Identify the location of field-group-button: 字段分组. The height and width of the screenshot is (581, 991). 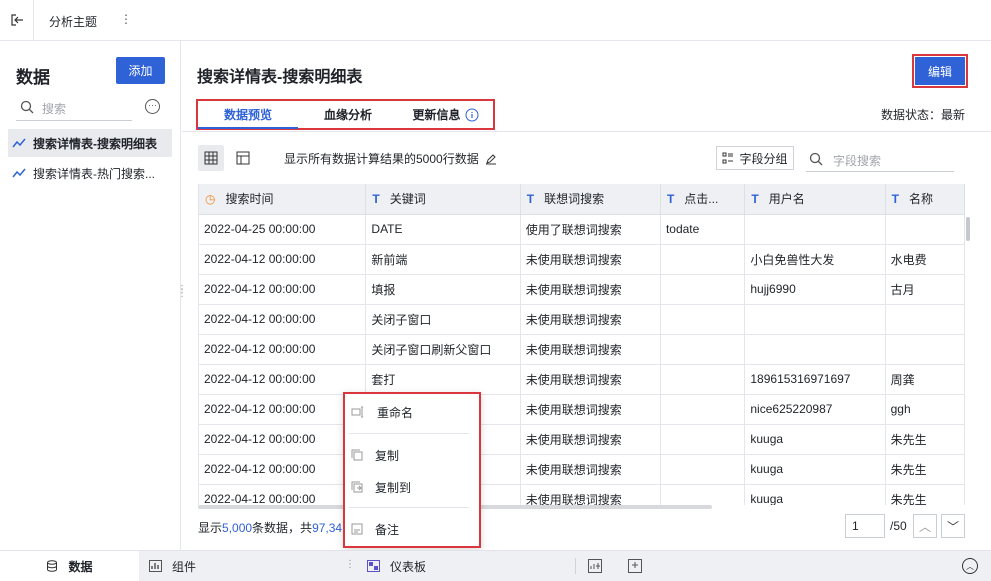
(755, 158).